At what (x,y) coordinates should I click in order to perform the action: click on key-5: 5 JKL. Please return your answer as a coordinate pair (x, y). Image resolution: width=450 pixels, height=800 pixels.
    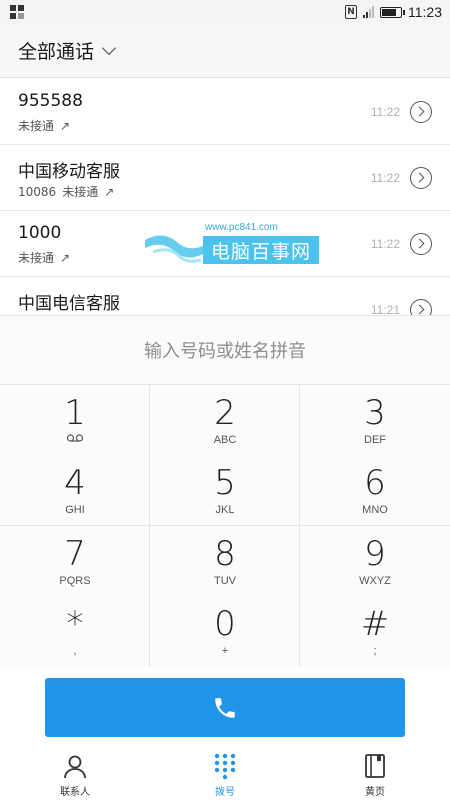
    Looking at the image, I should click on (225, 490).